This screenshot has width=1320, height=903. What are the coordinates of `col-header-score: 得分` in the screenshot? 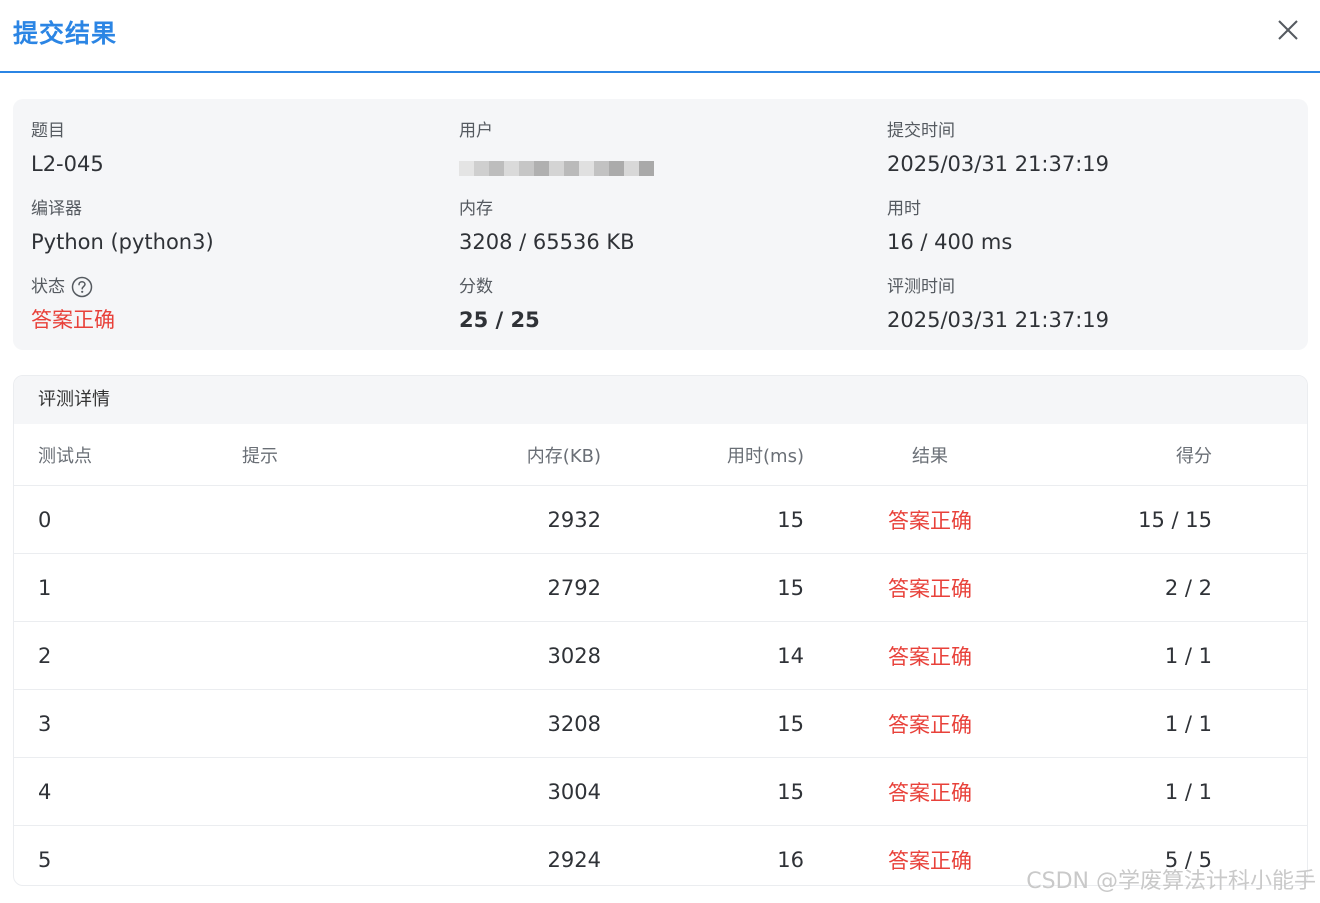 It's located at (1194, 456).